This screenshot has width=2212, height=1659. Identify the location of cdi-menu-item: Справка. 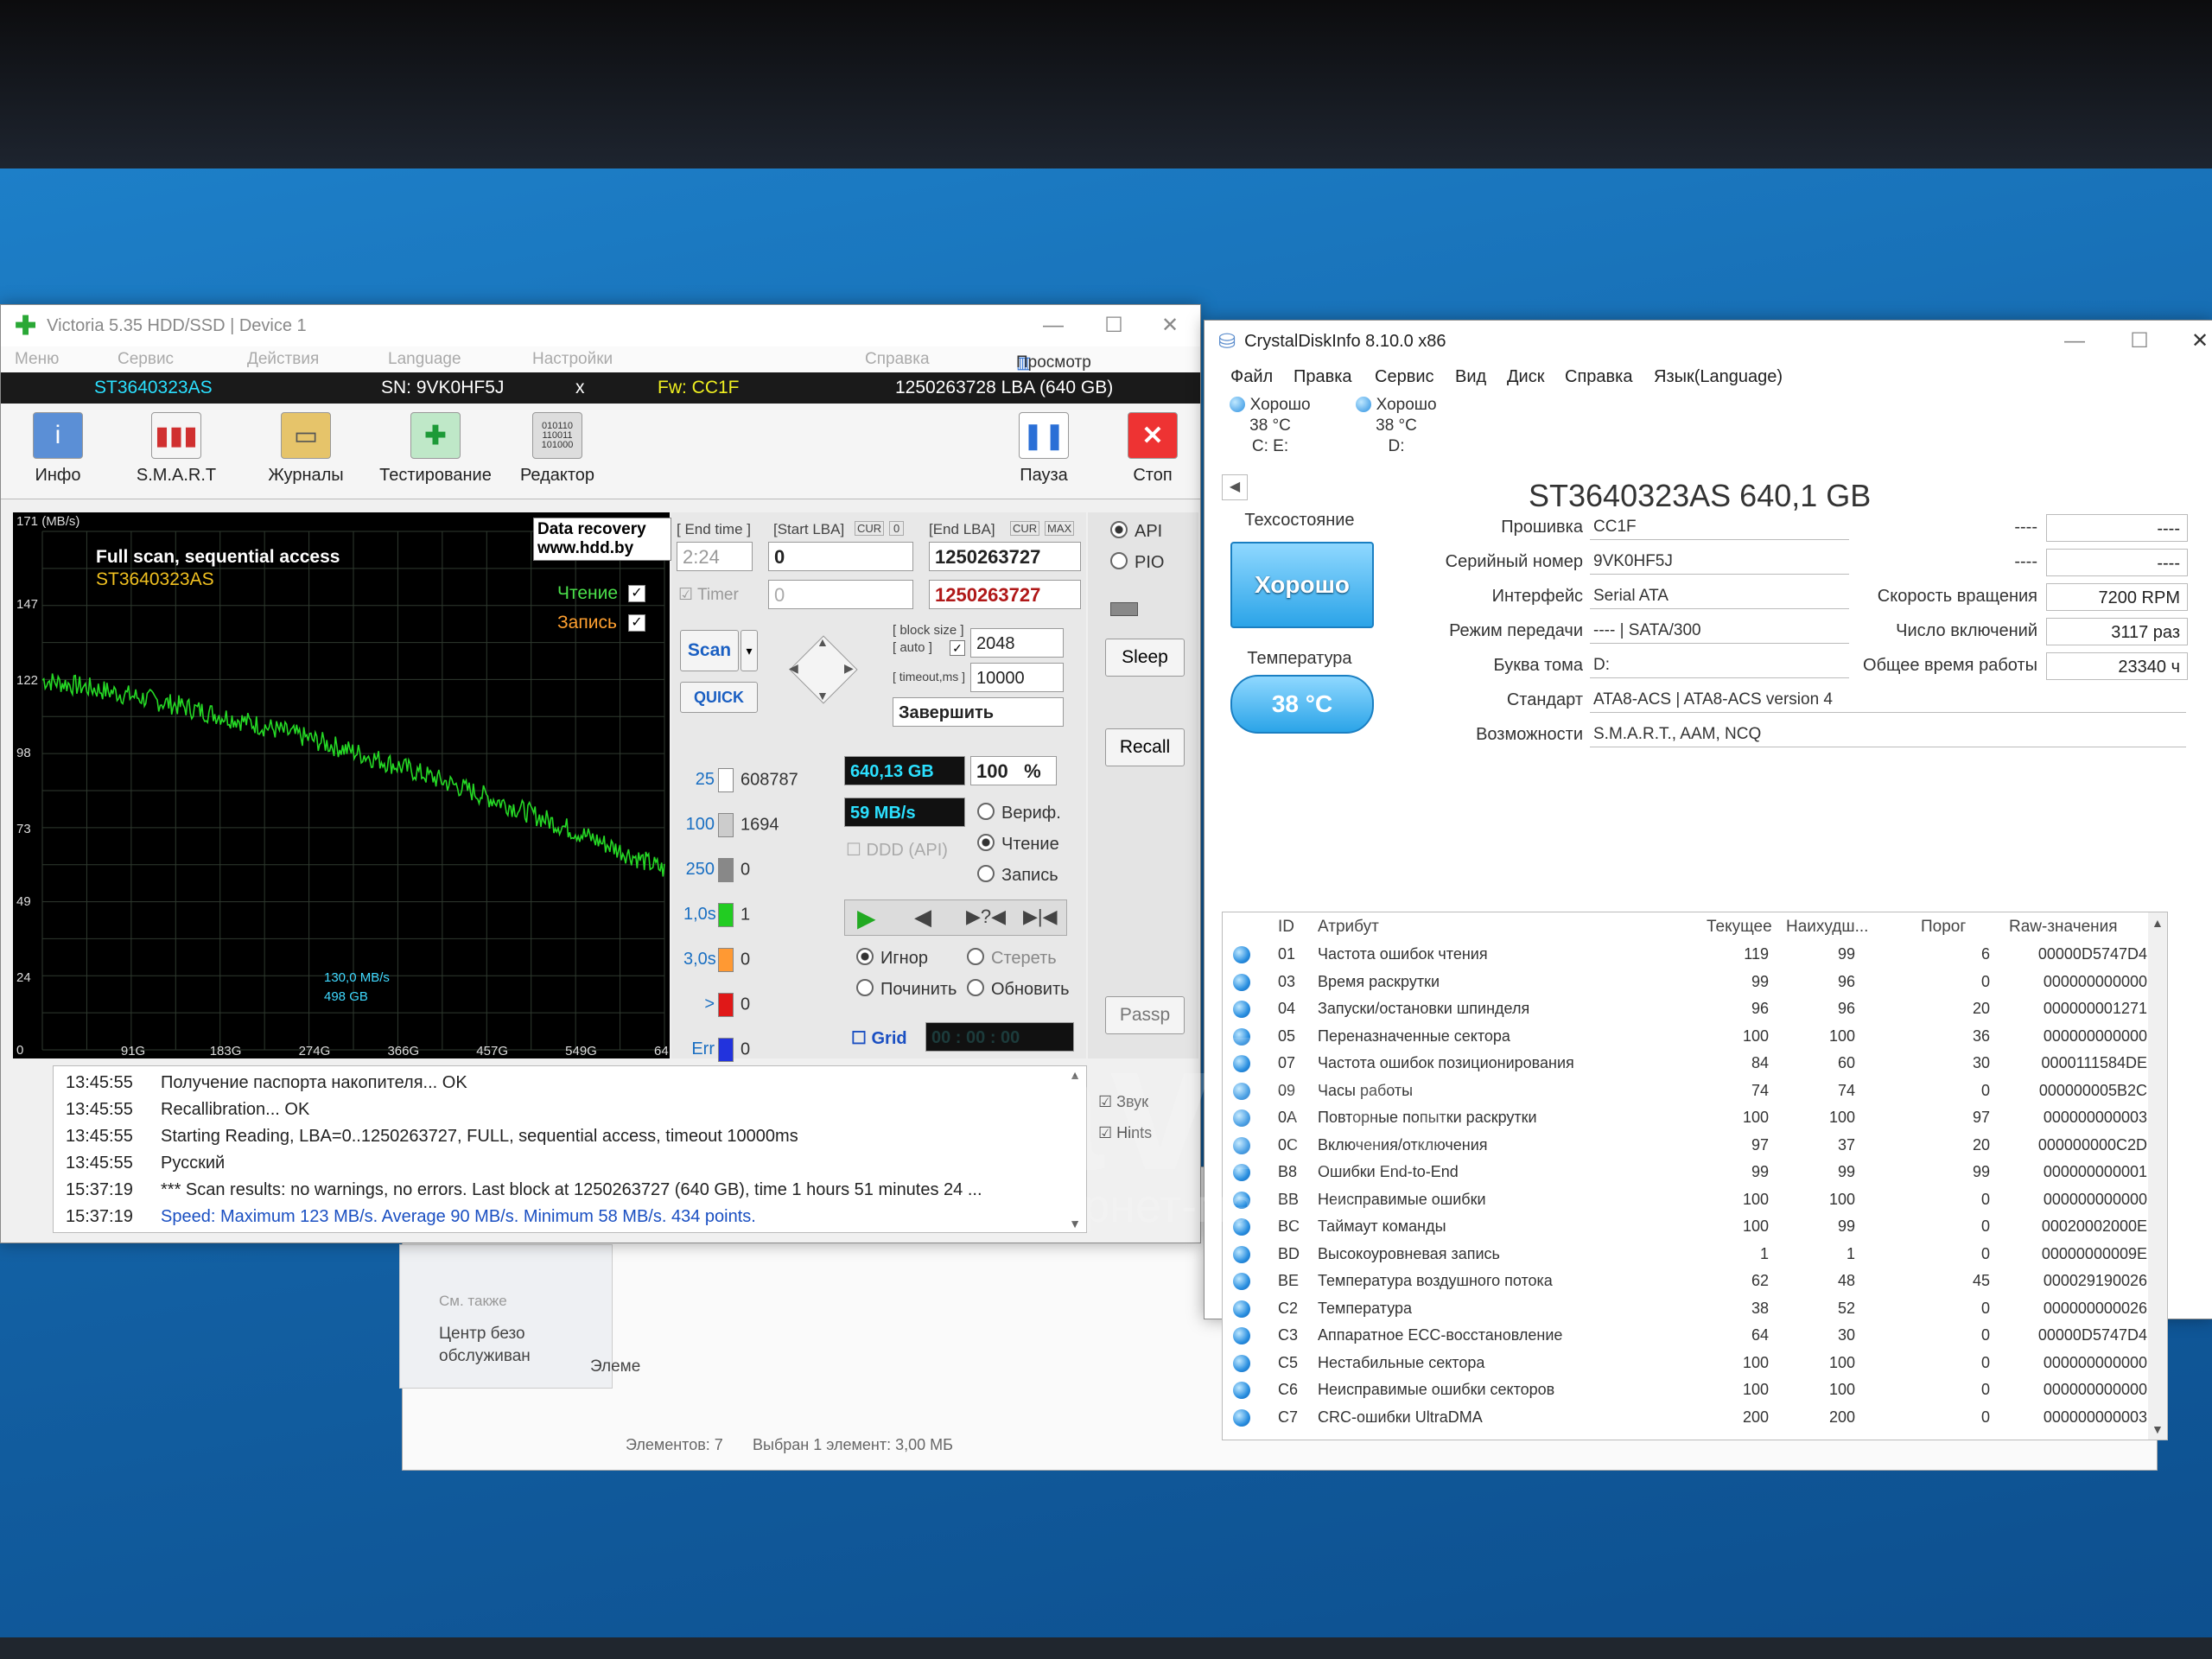
(1598, 377).